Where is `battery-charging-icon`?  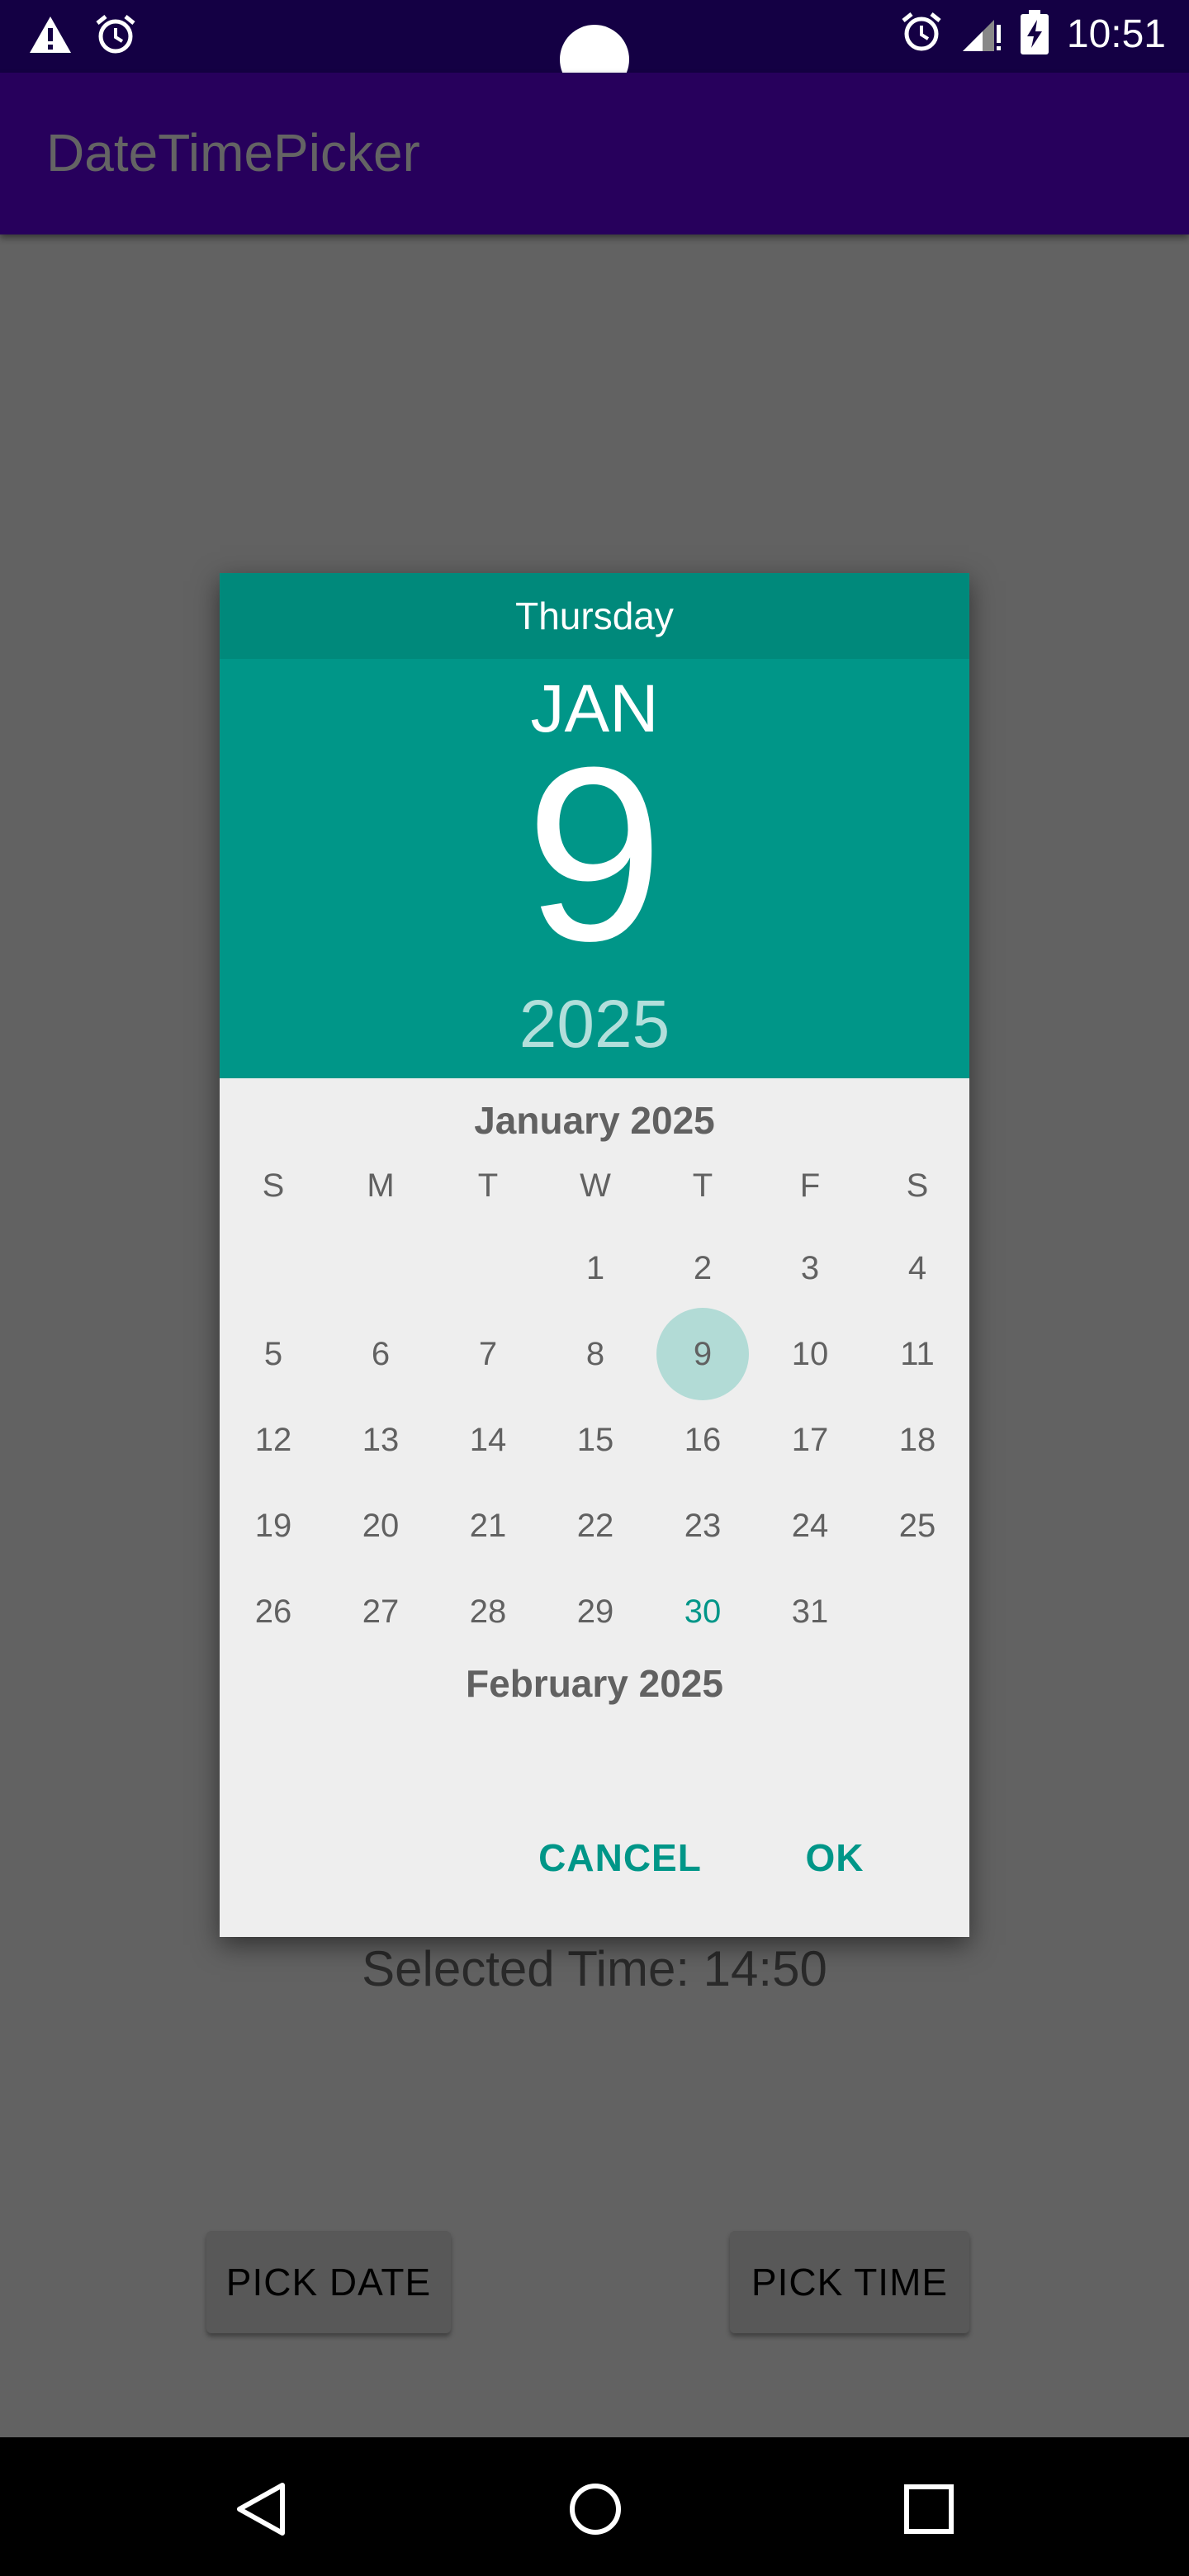 battery-charging-icon is located at coordinates (1034, 34).